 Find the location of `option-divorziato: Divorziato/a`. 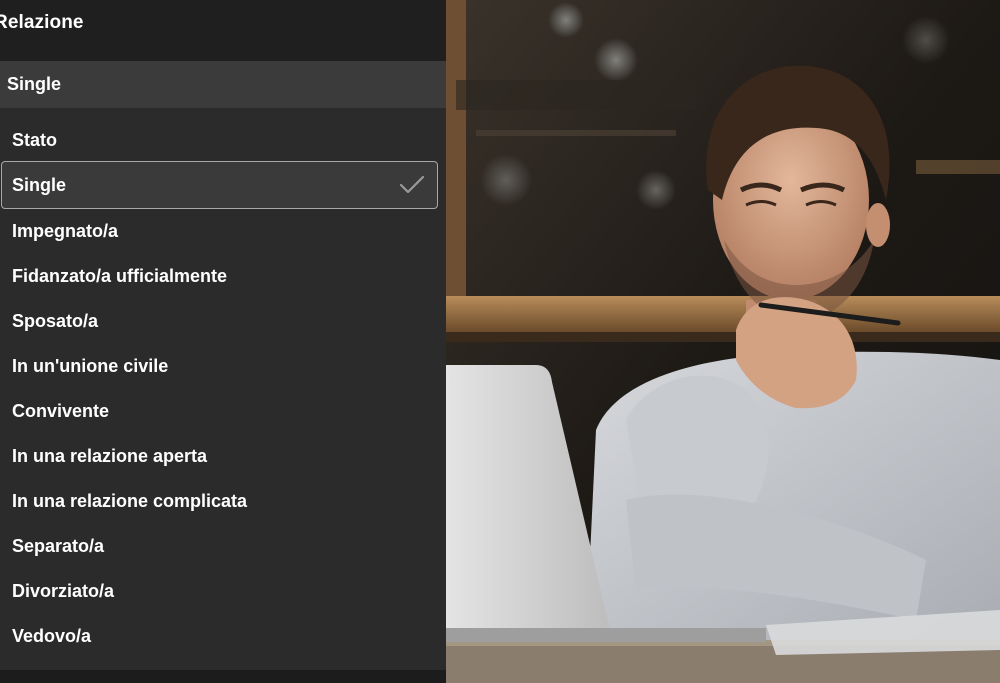

option-divorziato: Divorziato/a is located at coordinates (223, 591).